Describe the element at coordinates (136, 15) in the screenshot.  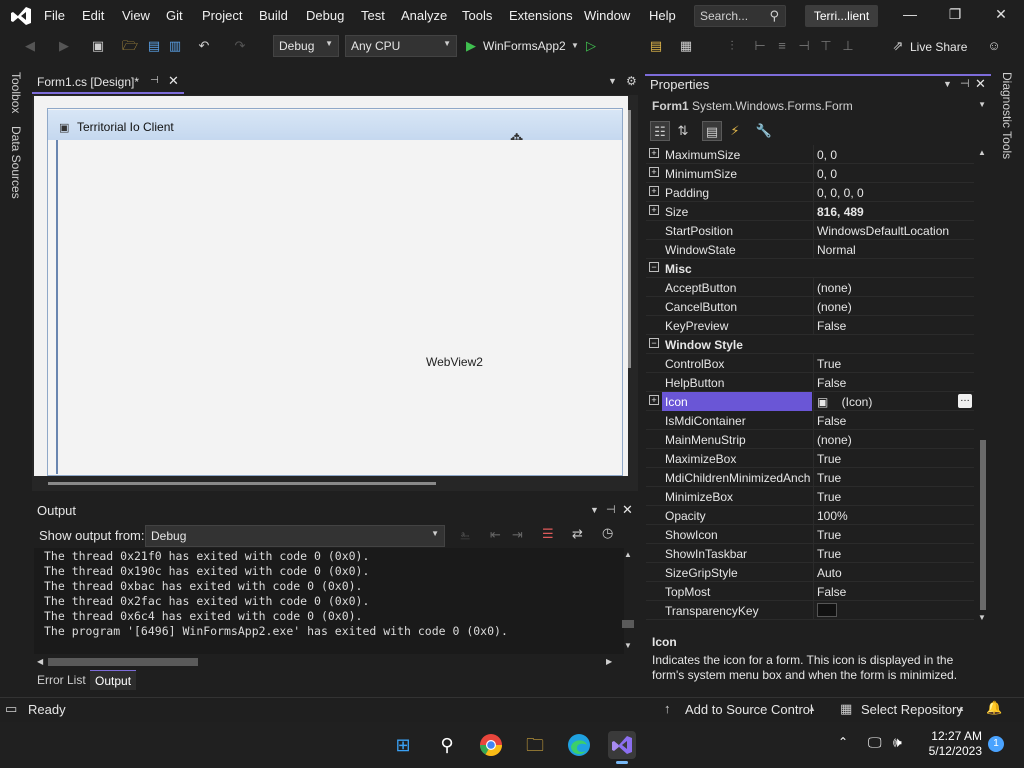
I see `menu-item-view: View` at that location.